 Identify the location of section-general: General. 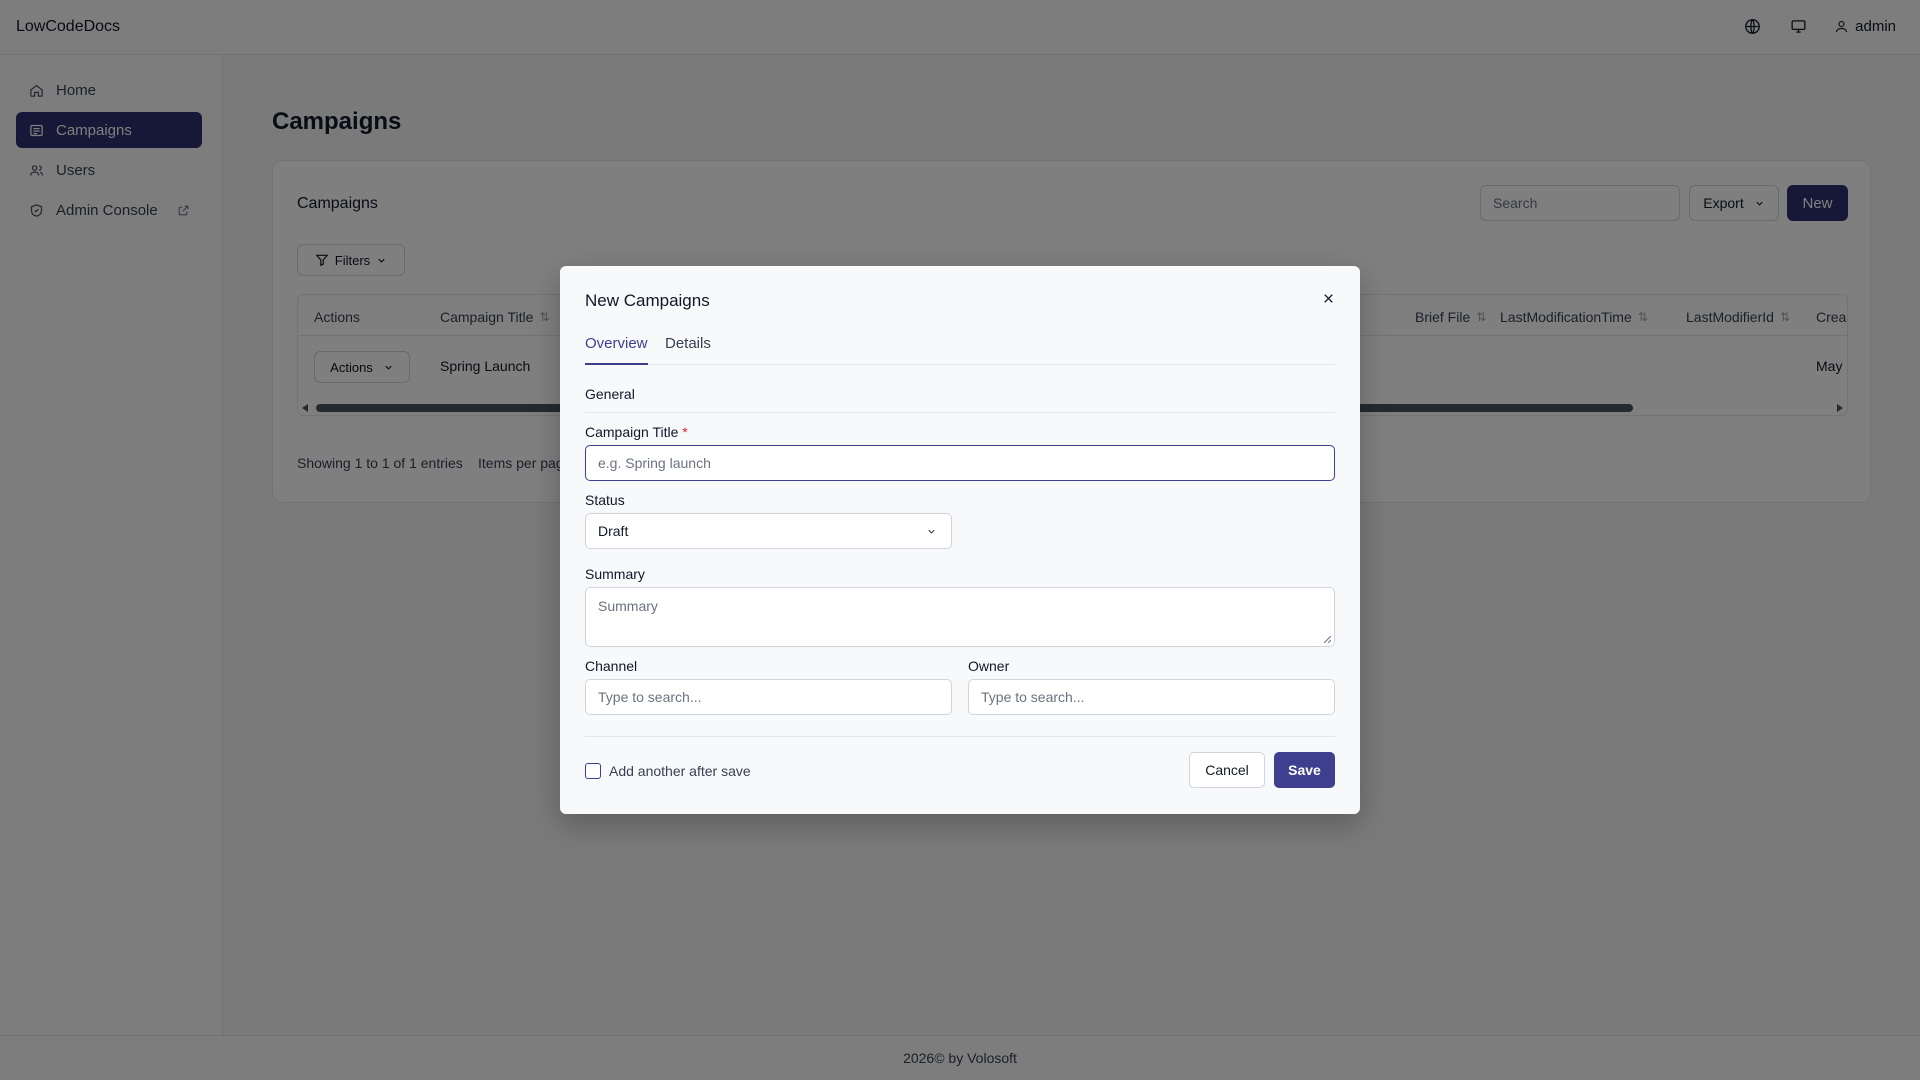
(610, 394).